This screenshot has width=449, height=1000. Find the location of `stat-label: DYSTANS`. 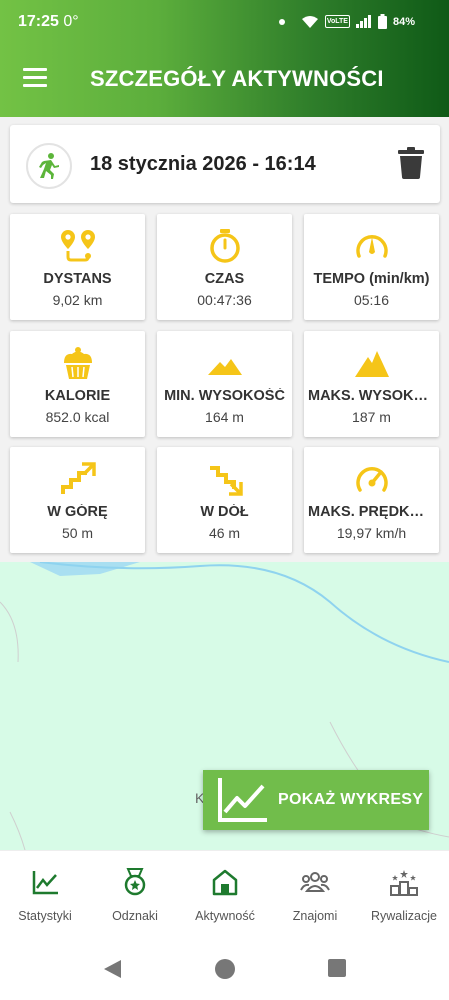

stat-label: DYSTANS is located at coordinates (77, 279).